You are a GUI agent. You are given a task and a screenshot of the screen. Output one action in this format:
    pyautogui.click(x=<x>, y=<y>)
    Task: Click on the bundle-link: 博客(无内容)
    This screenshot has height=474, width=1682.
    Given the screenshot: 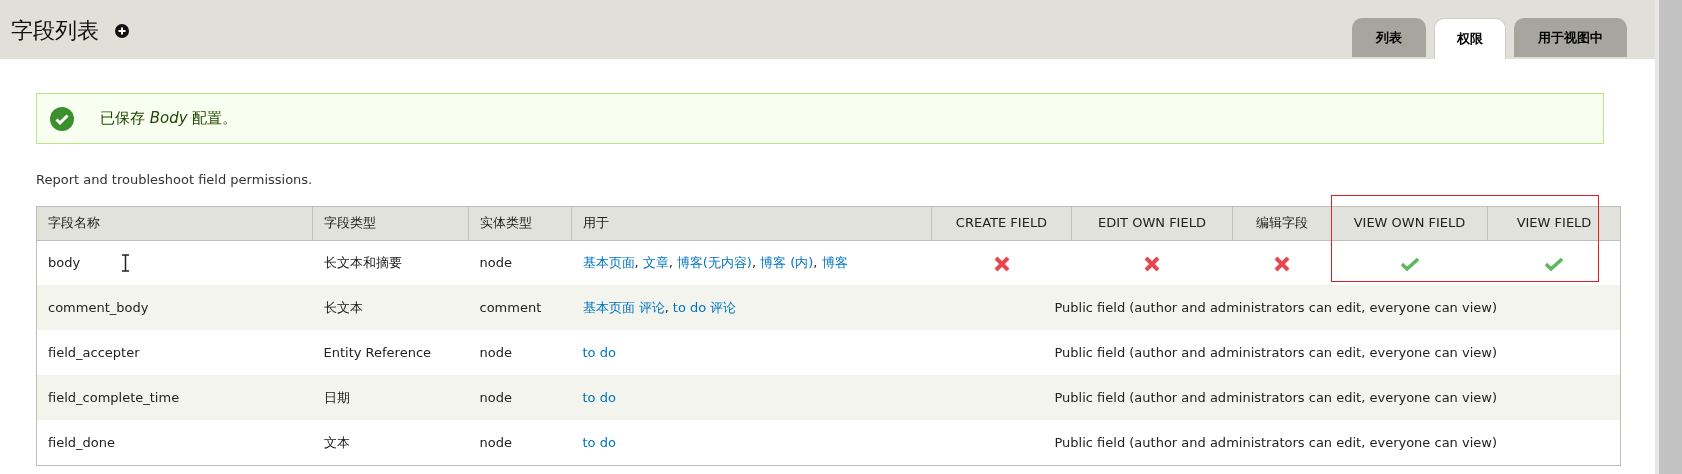 What is the action you would take?
    pyautogui.click(x=714, y=262)
    